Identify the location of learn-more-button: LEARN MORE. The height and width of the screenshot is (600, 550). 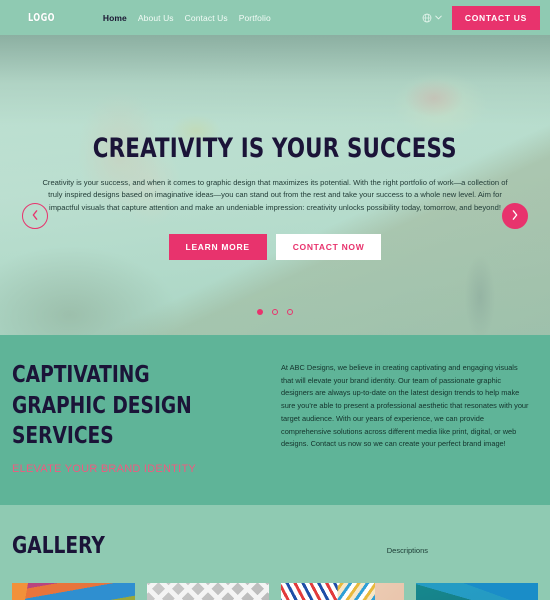
(217, 246).